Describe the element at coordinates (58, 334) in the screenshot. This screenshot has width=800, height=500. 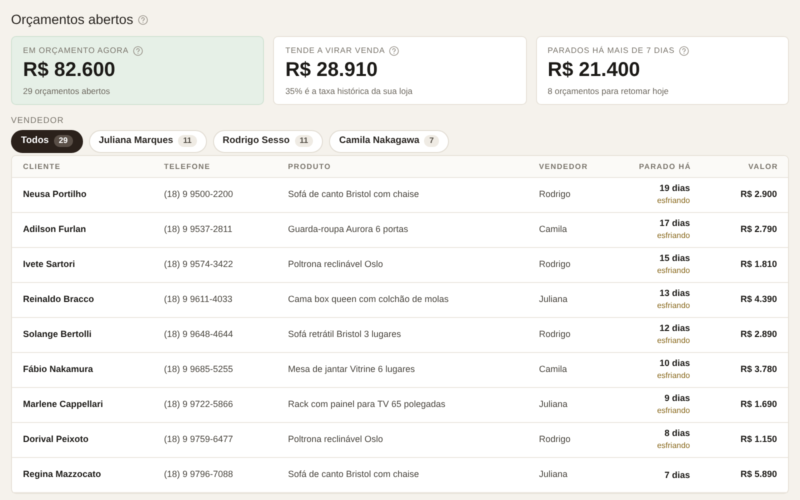
I see `client-name: Solange Bertolli` at that location.